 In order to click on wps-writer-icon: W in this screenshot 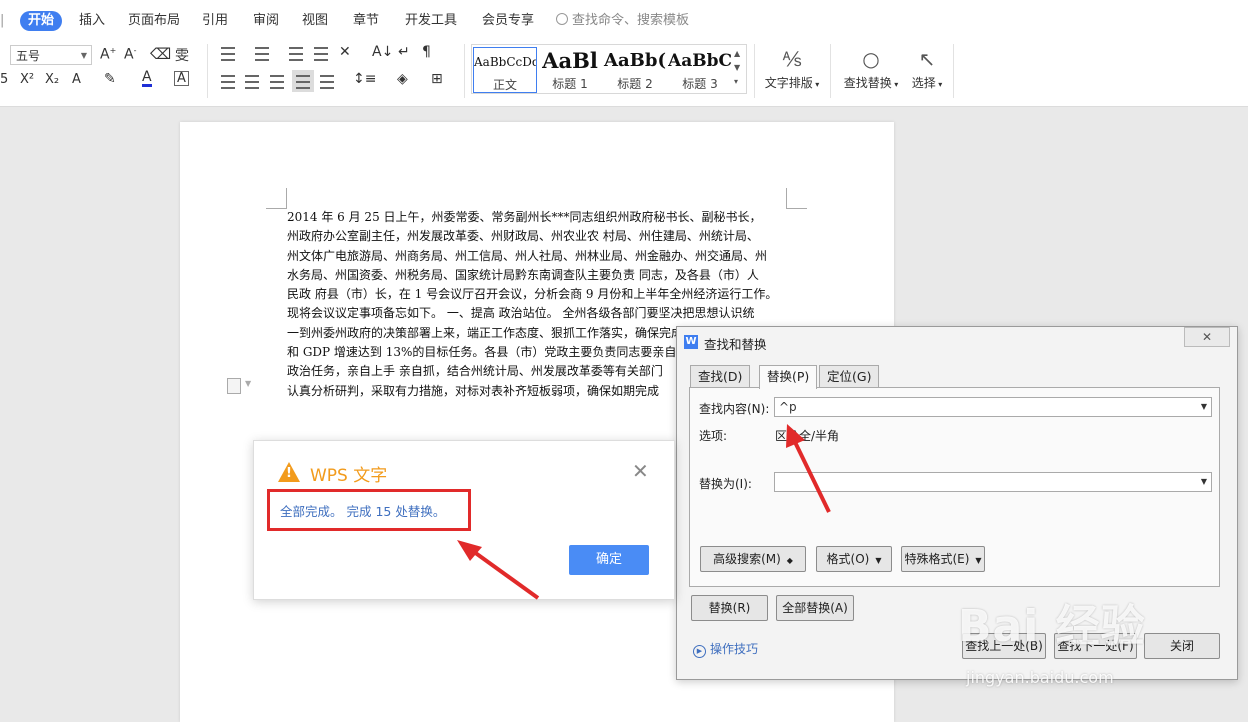, I will do `click(691, 342)`.